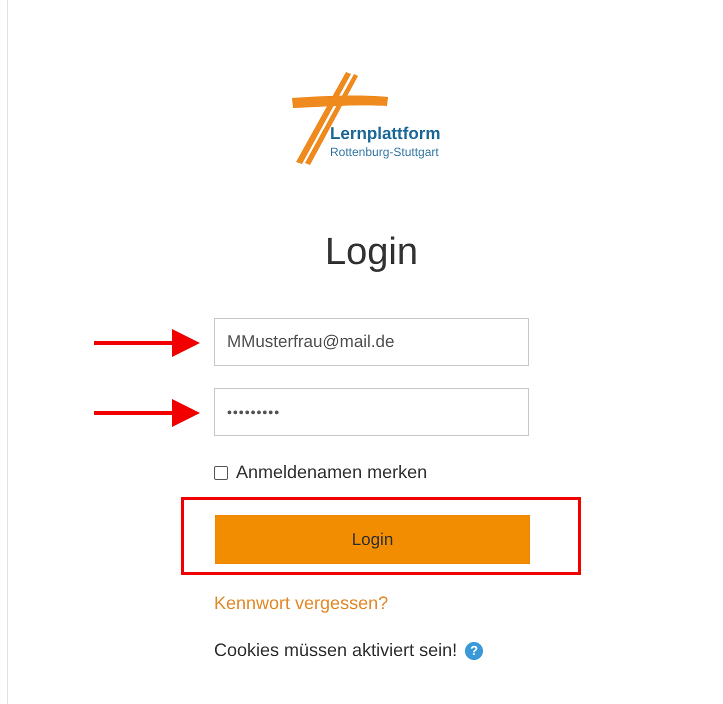  Describe the element at coordinates (385, 152) in the screenshot. I see `logo-subtitle: Rottenburg-Stuttgart` at that location.